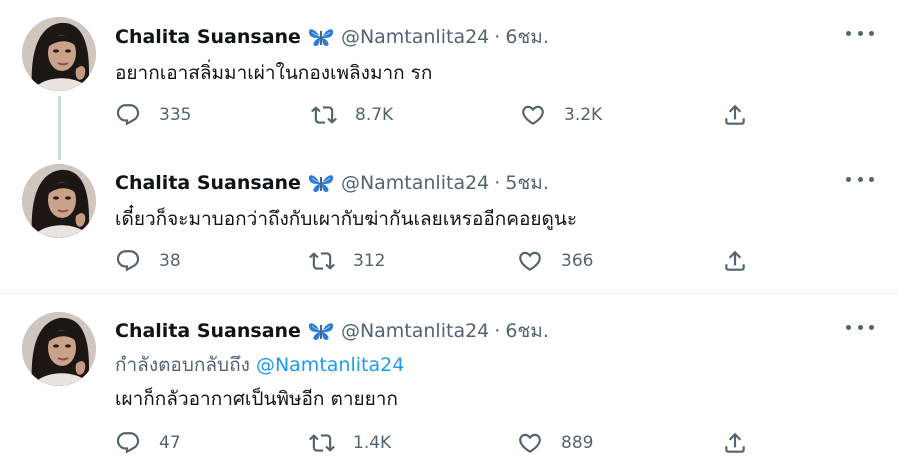  What do you see at coordinates (350, 443) in the screenshot?
I see `retweet-button: 1.4K` at bounding box center [350, 443].